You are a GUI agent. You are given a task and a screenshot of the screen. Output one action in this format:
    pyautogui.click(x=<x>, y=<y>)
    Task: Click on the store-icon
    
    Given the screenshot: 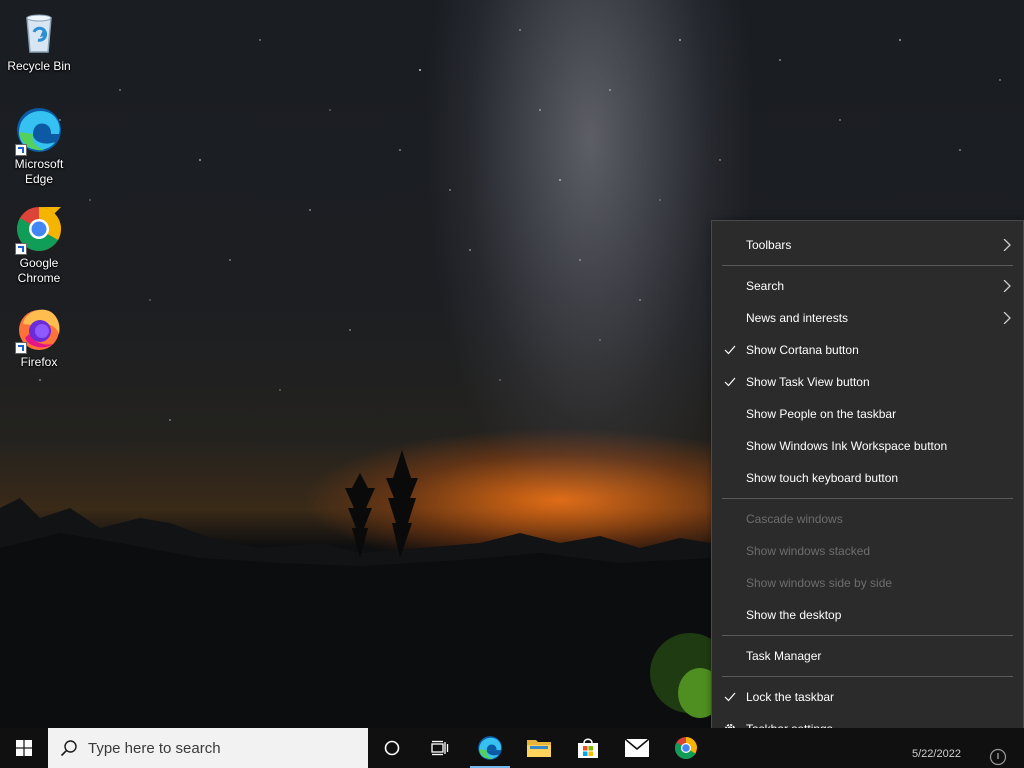 What is the action you would take?
    pyautogui.click(x=588, y=748)
    